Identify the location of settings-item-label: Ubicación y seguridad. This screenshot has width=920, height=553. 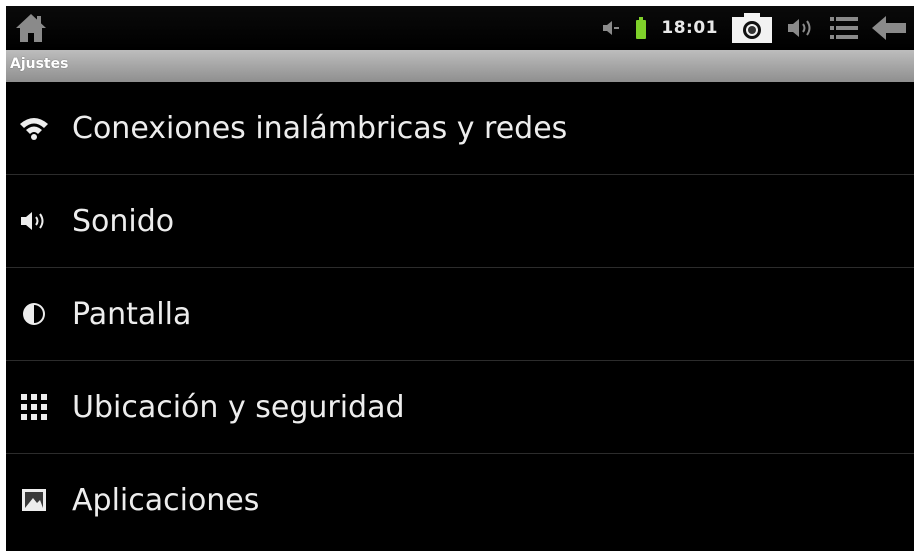
(238, 407).